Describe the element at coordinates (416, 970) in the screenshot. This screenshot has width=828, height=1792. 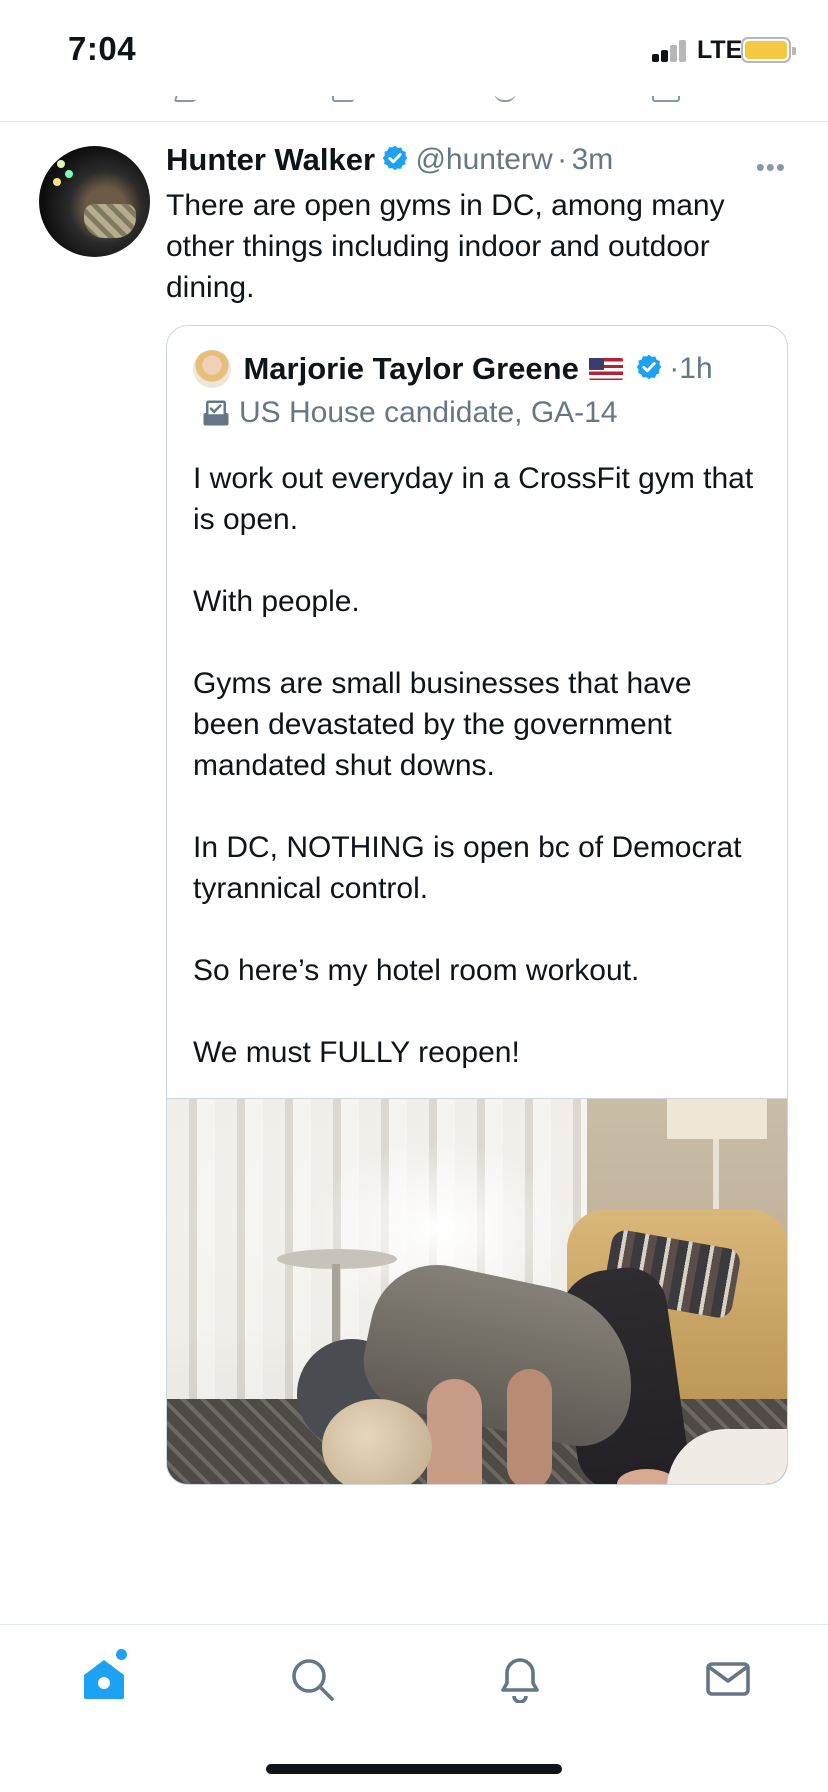
I see `quoted-paragraph: So here’s my hotel room workout.` at that location.